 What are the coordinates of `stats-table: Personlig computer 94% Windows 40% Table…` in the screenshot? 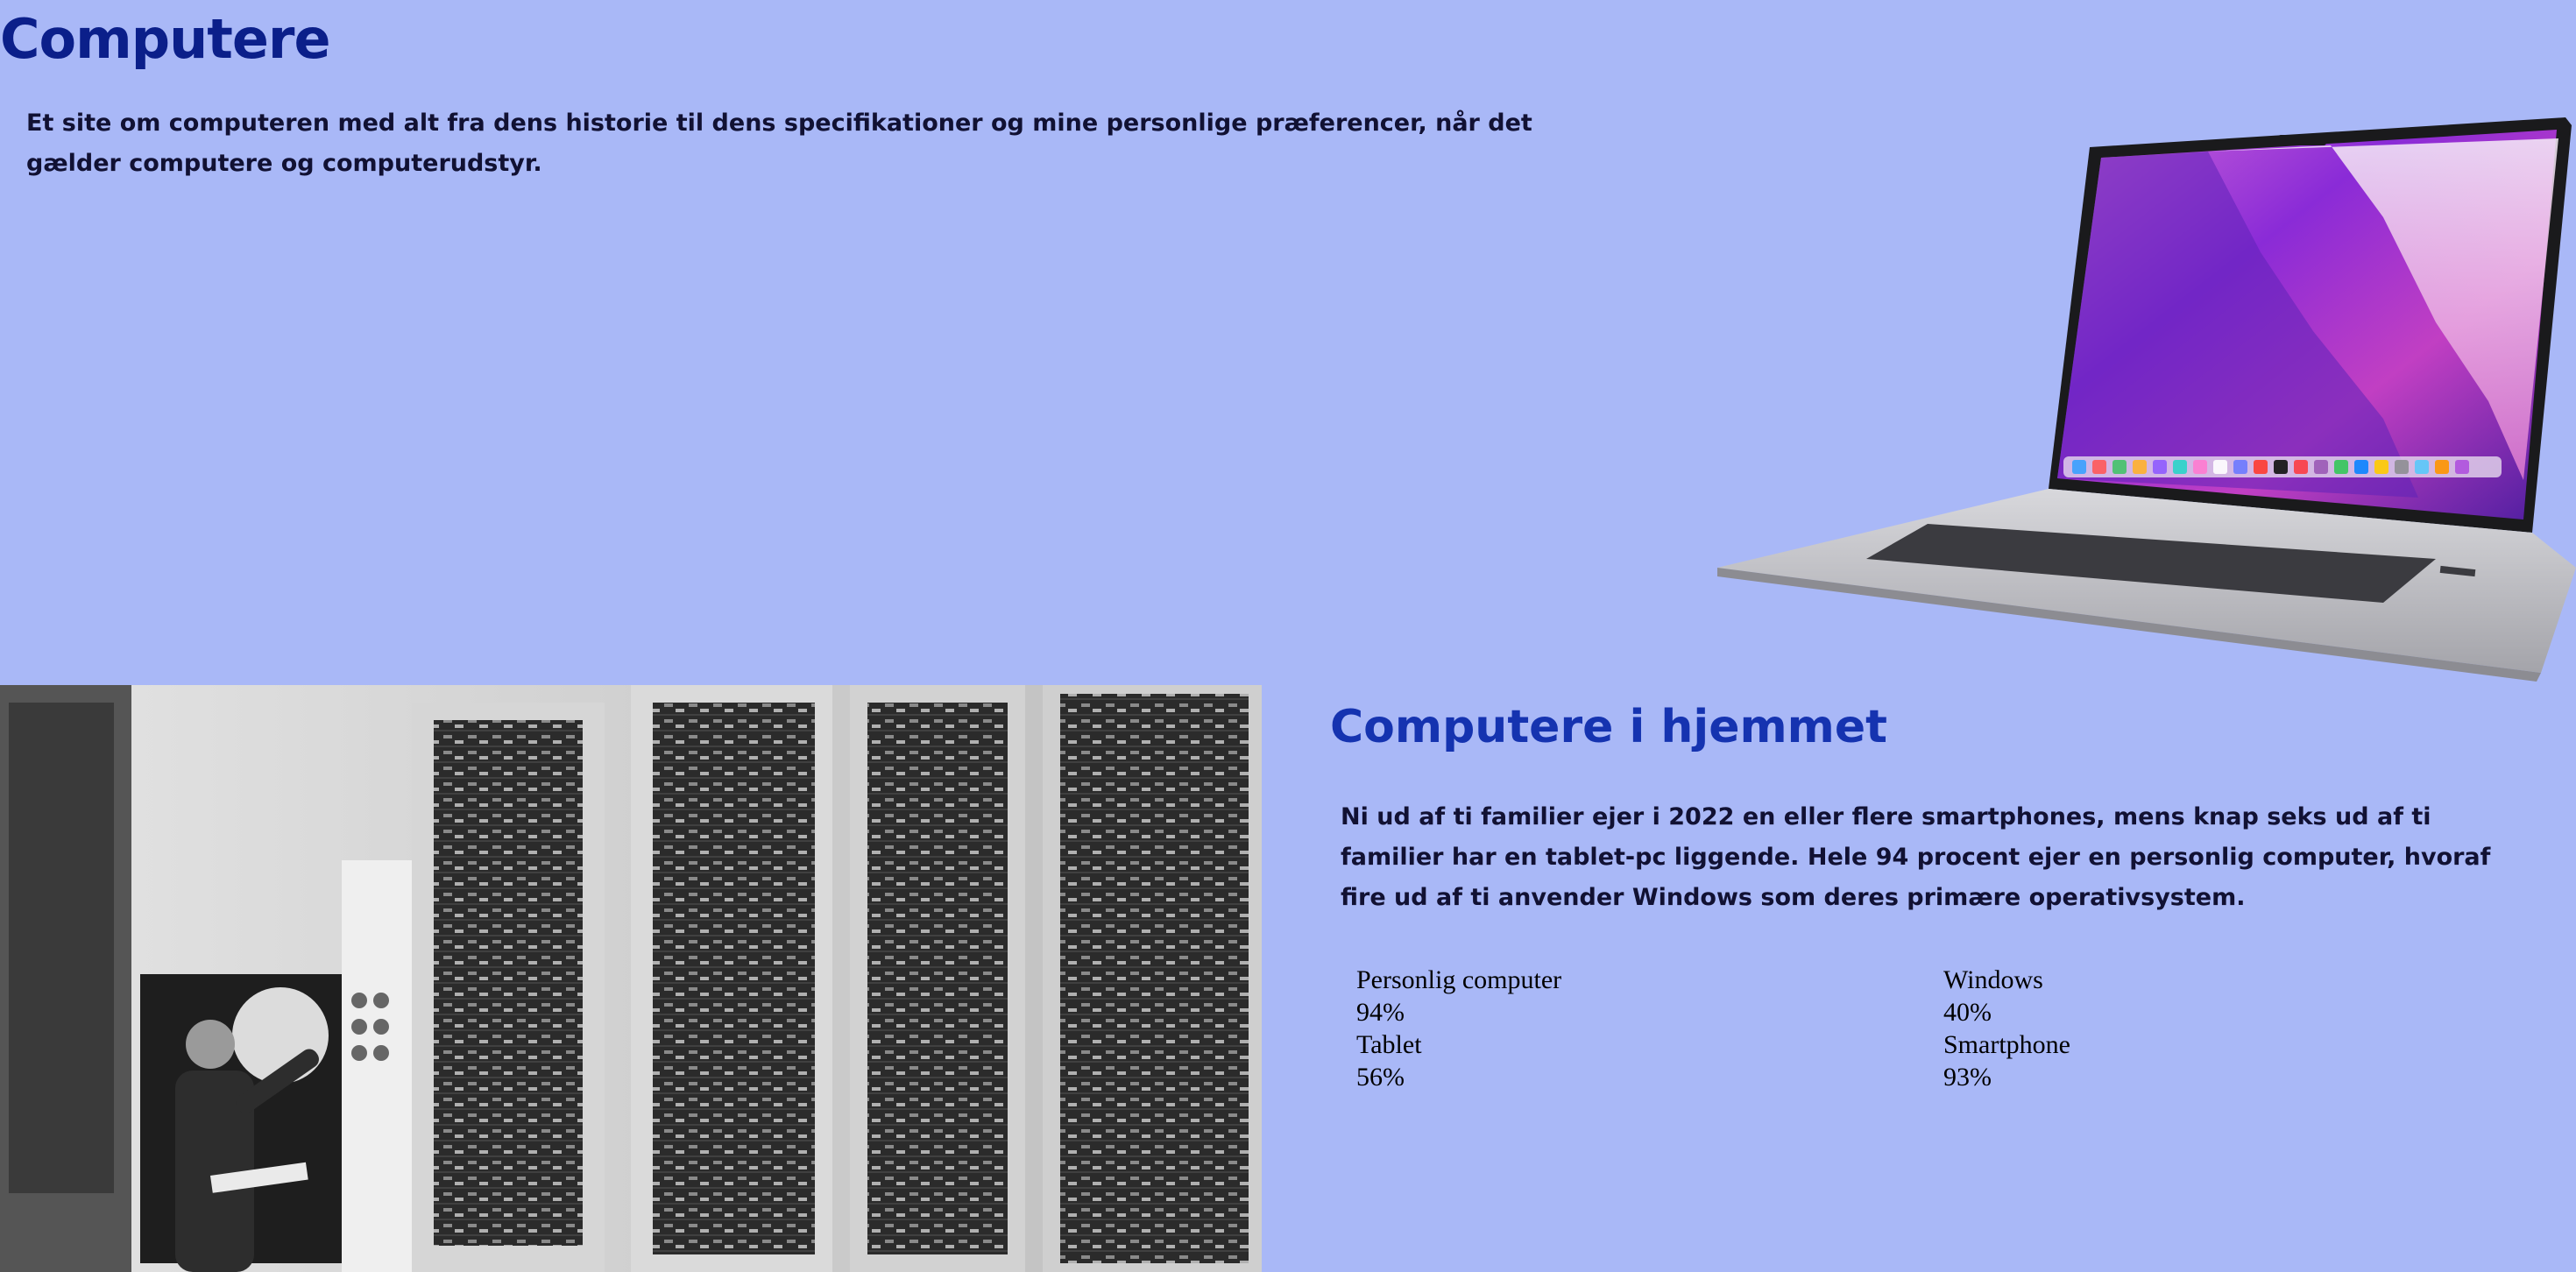 It's located at (1943, 1028).